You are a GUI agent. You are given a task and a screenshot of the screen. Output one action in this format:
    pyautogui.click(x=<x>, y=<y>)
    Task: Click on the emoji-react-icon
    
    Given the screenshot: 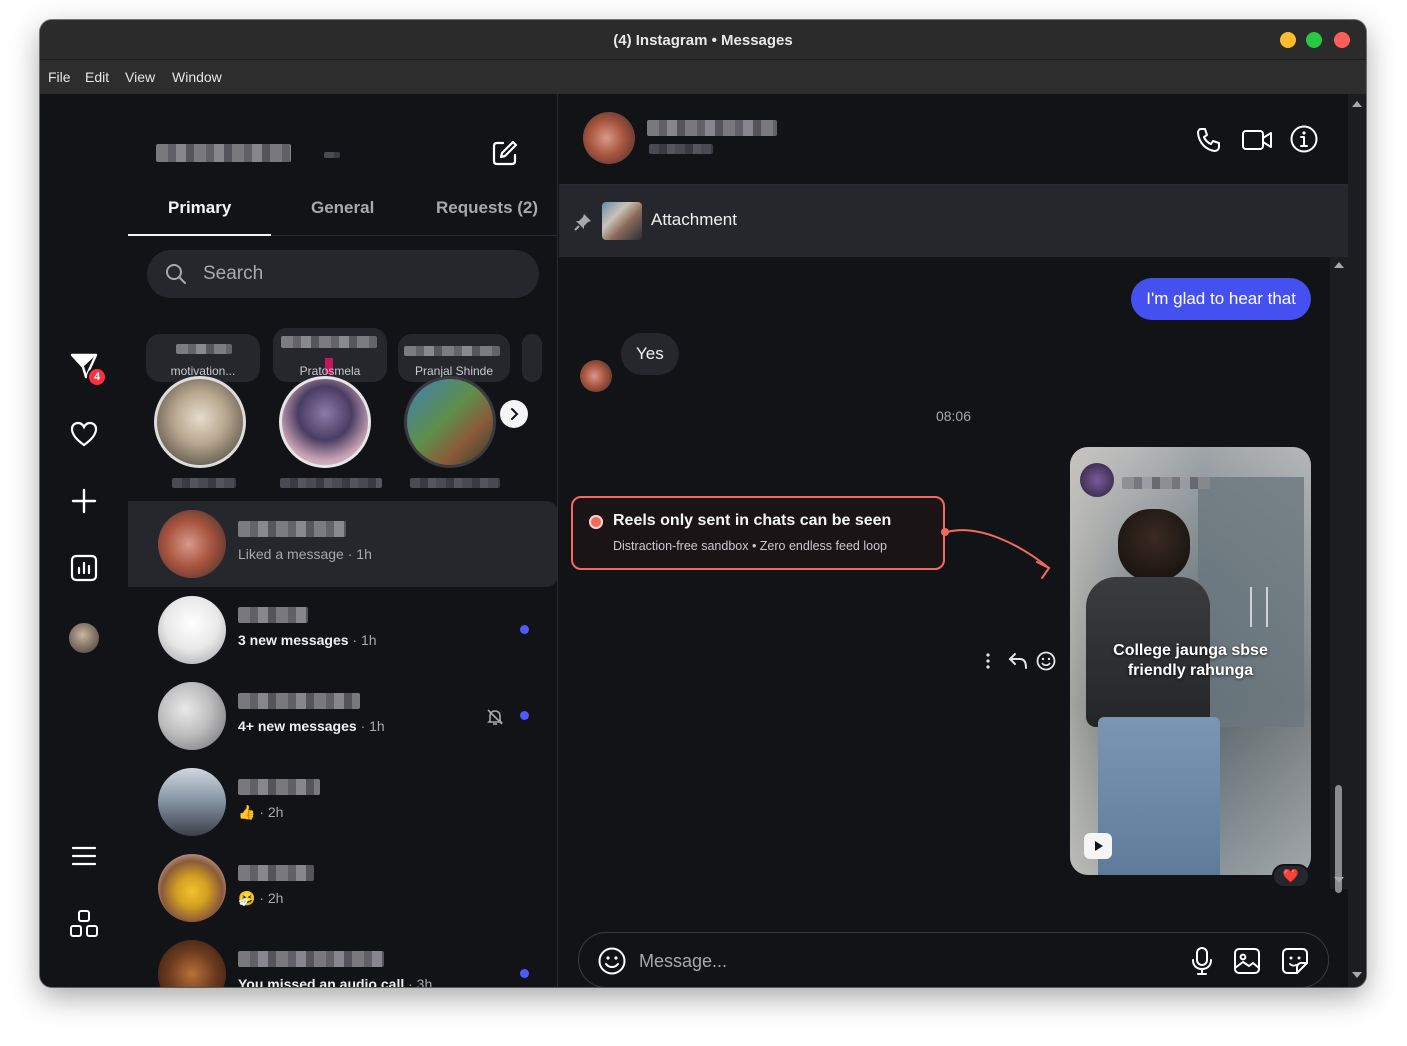 What is the action you would take?
    pyautogui.click(x=1046, y=661)
    